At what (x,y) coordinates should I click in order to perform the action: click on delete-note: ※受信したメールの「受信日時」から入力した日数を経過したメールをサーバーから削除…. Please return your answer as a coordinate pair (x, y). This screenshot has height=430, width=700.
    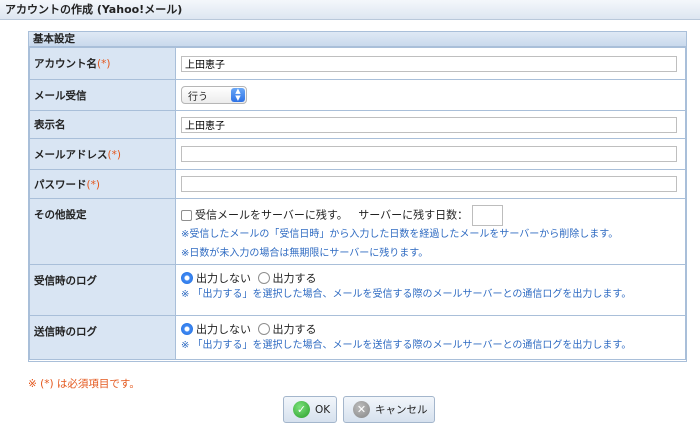
    Looking at the image, I should click on (400, 234).